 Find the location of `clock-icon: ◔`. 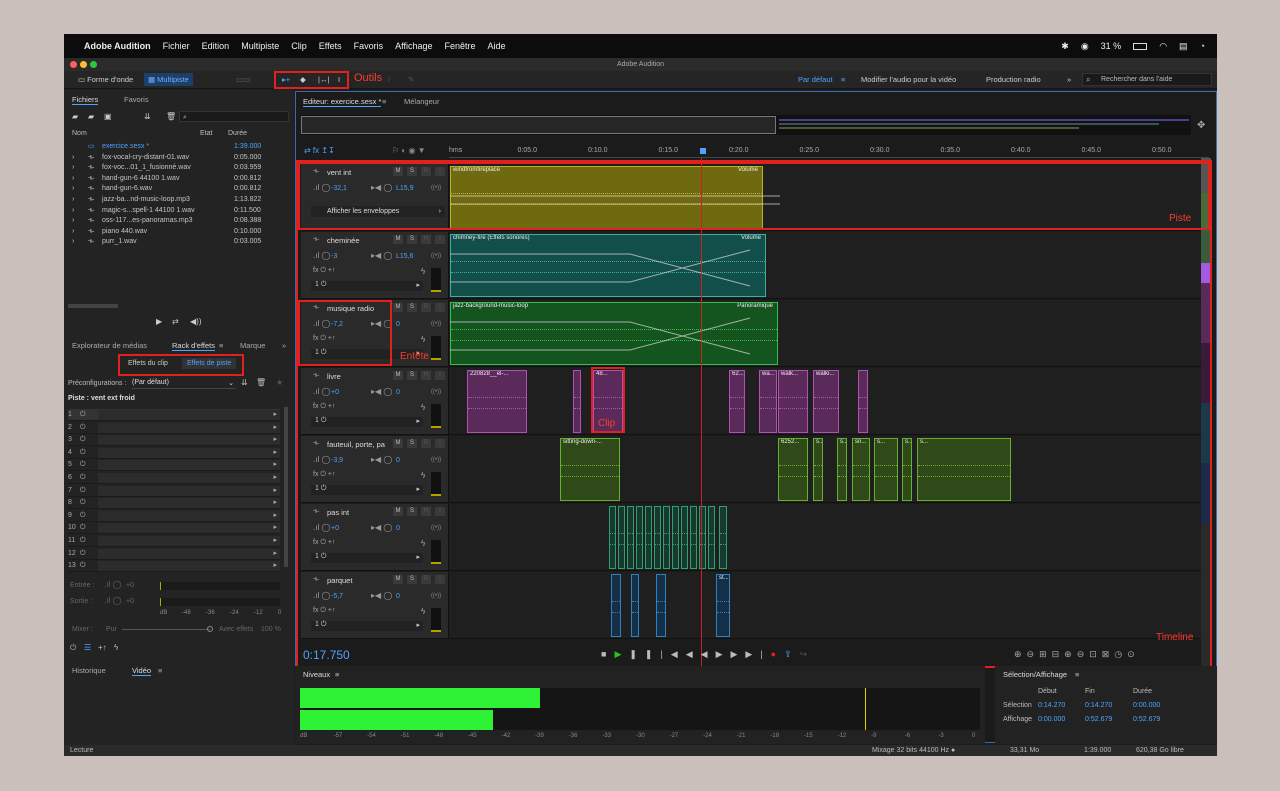

clock-icon: ◔ is located at coordinates (1202, 46).